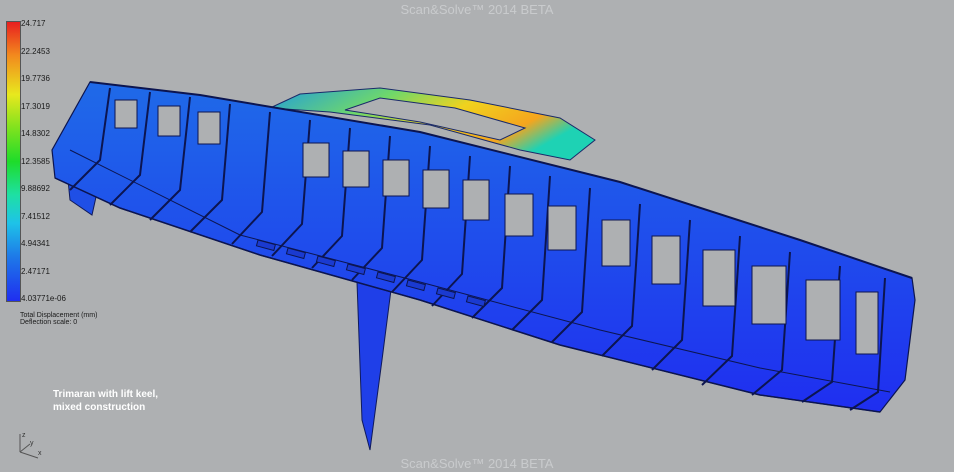  I want to click on legend-tick: 9.88692, so click(35, 188).